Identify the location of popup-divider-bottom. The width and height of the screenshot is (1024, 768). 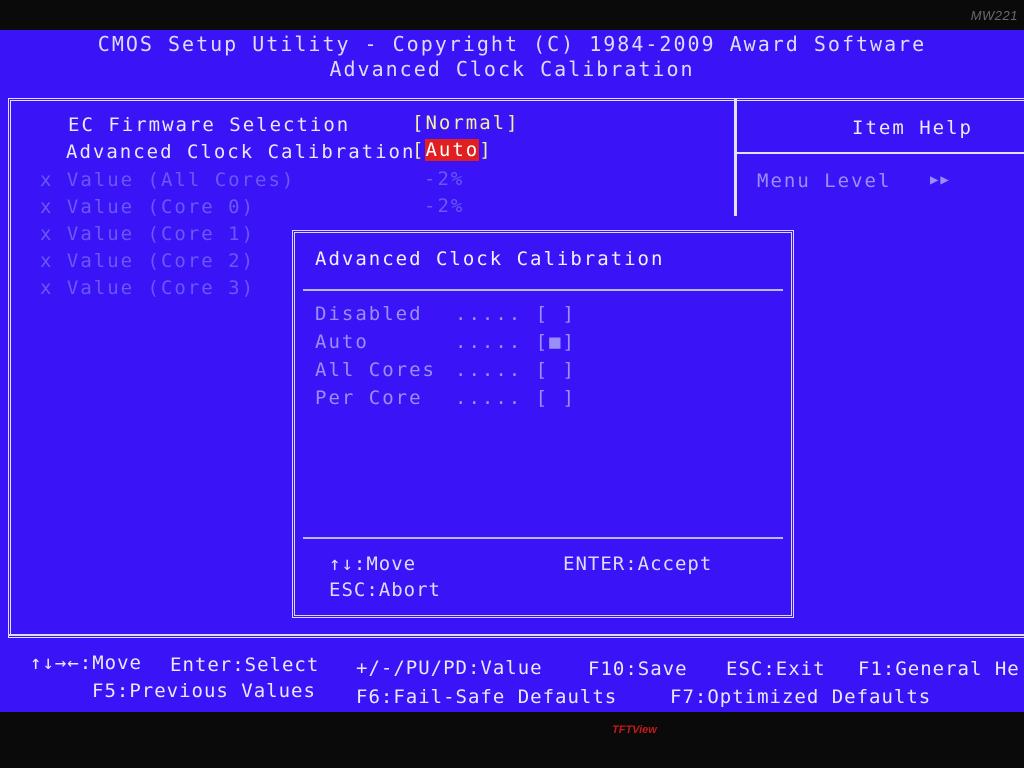
(543, 538).